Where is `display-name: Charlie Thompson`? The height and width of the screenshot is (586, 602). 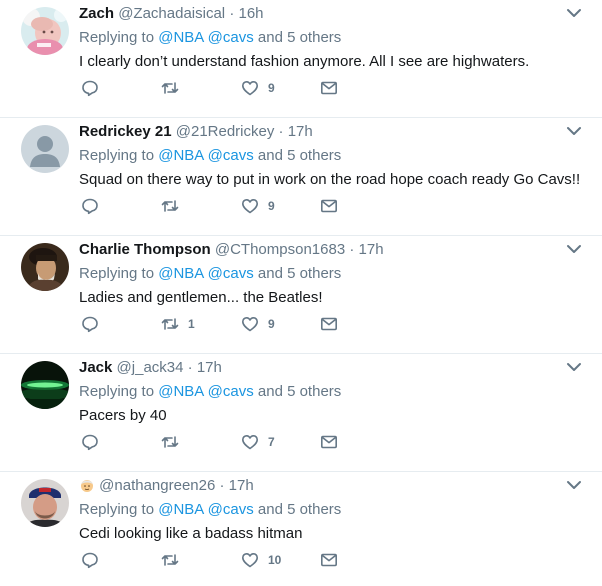
display-name: Charlie Thompson is located at coordinates (145, 249).